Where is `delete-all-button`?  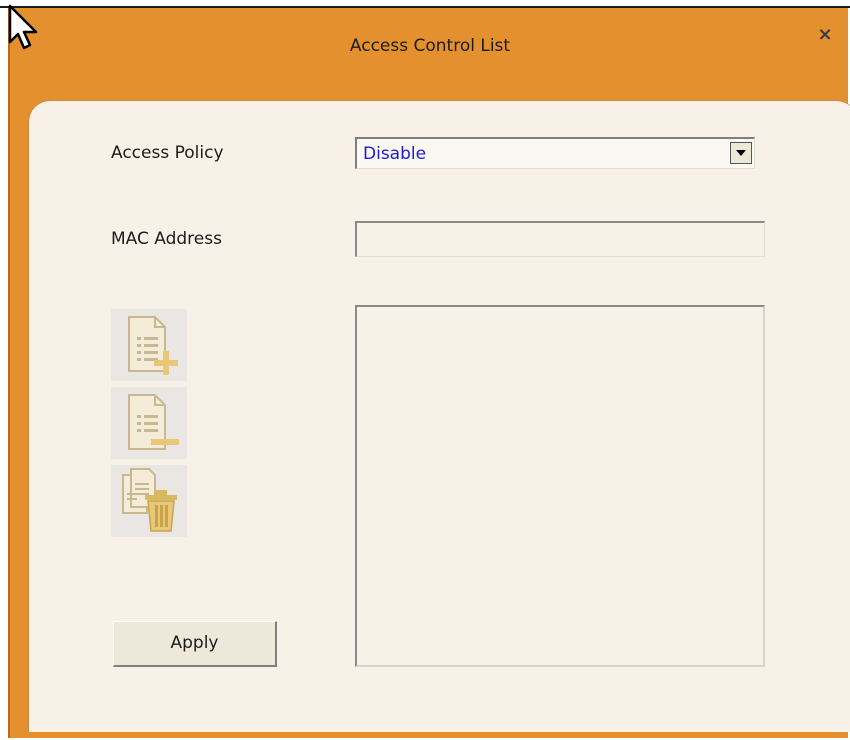
delete-all-button is located at coordinates (149, 501).